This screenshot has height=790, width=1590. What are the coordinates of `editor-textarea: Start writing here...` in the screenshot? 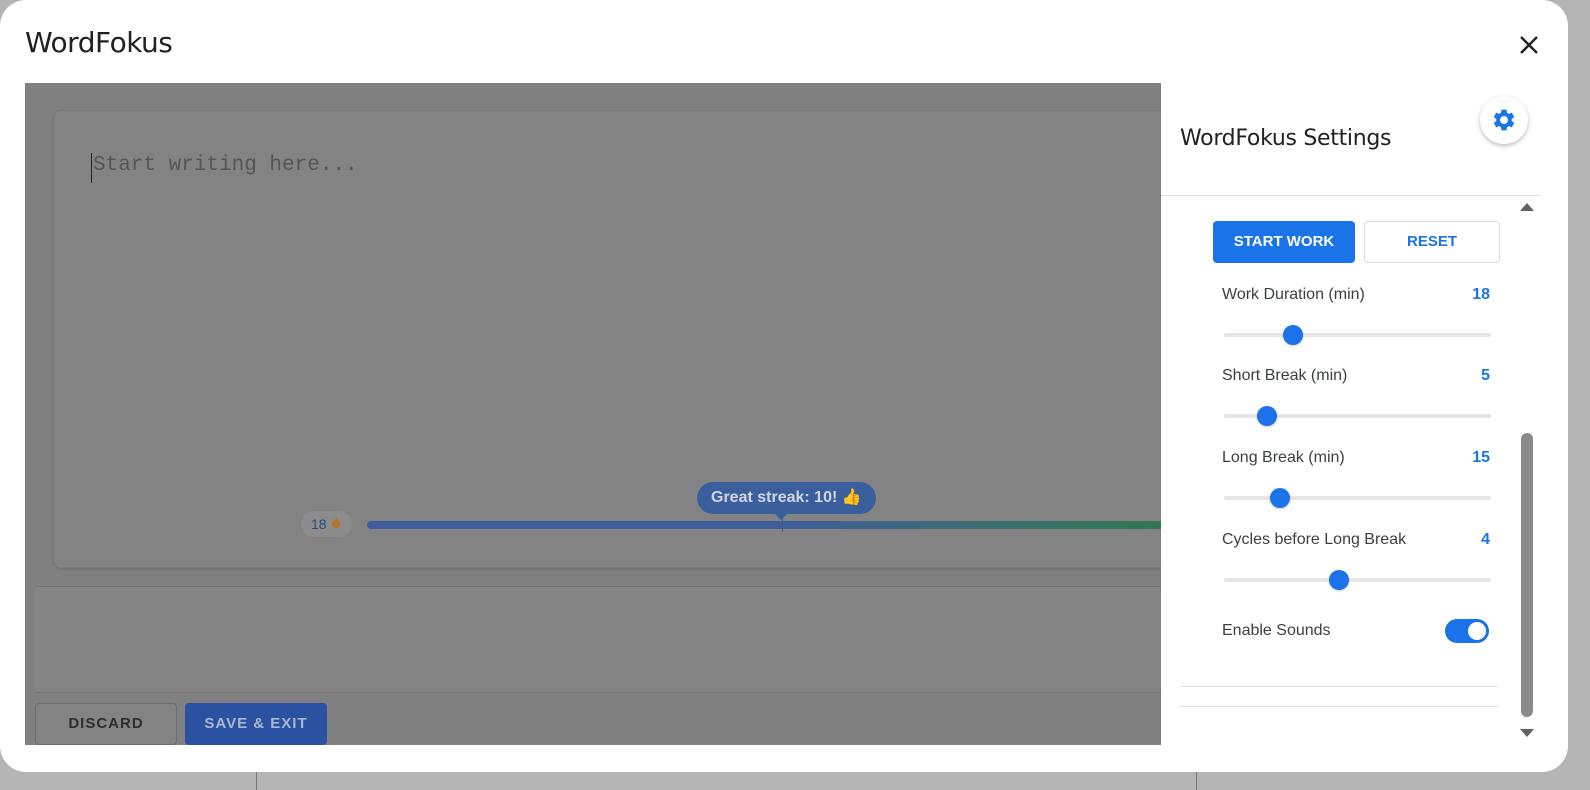 It's located at (592, 168).